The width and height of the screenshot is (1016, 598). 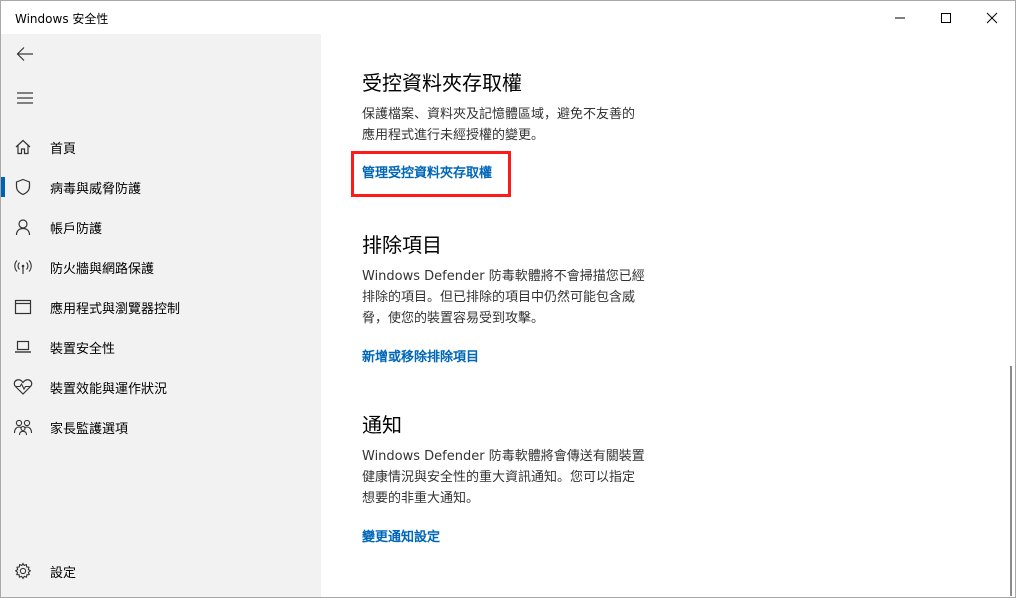 What do you see at coordinates (23, 307) in the screenshot?
I see `app-window-icon` at bounding box center [23, 307].